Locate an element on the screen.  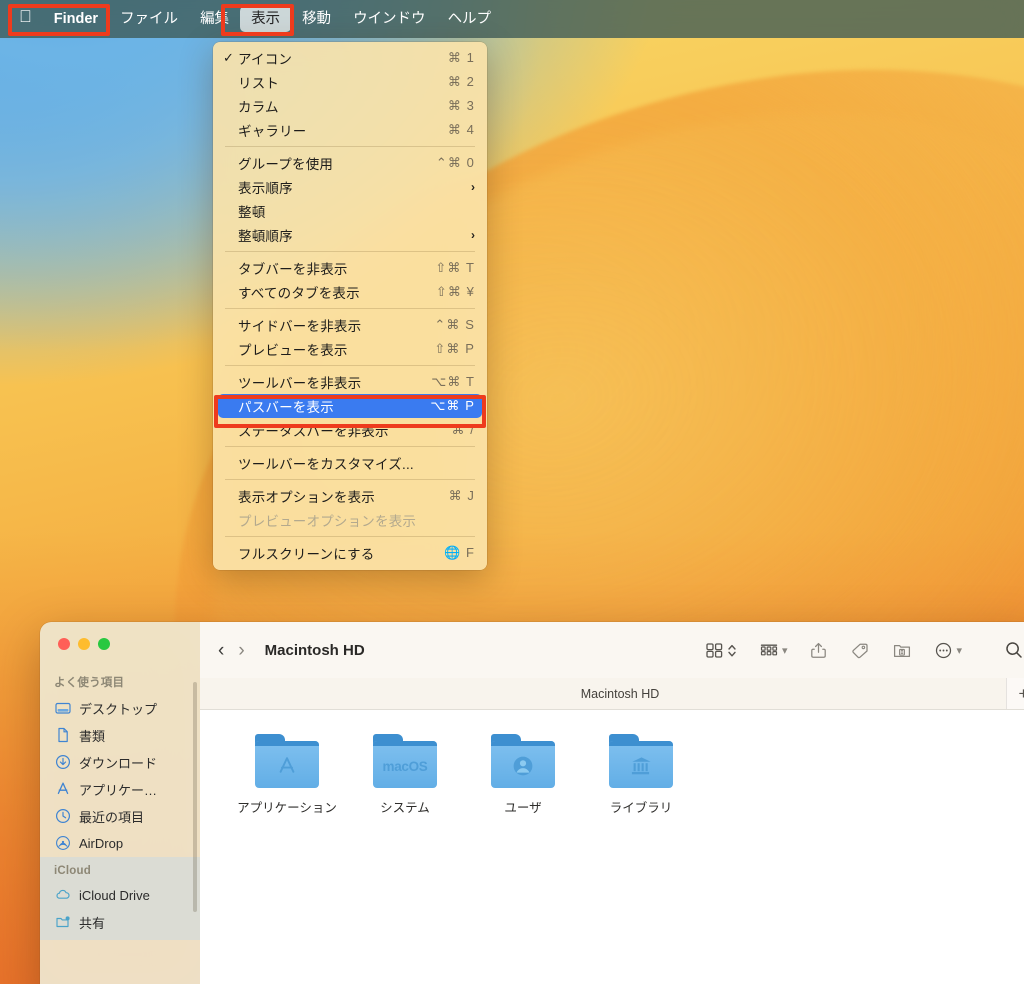
new-folder-button is located at coordinates (902, 650).